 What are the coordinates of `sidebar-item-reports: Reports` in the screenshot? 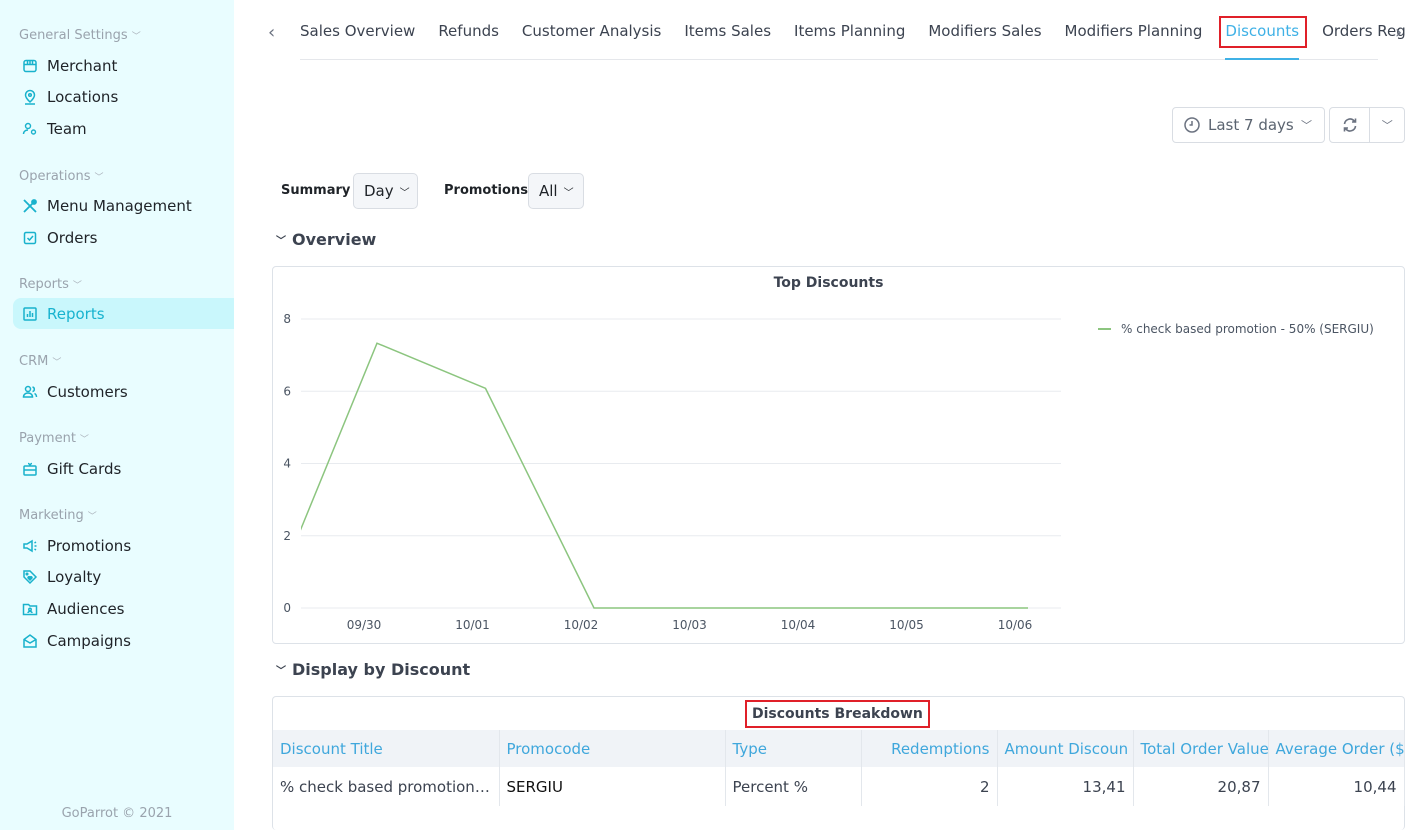 It's located at (123, 313).